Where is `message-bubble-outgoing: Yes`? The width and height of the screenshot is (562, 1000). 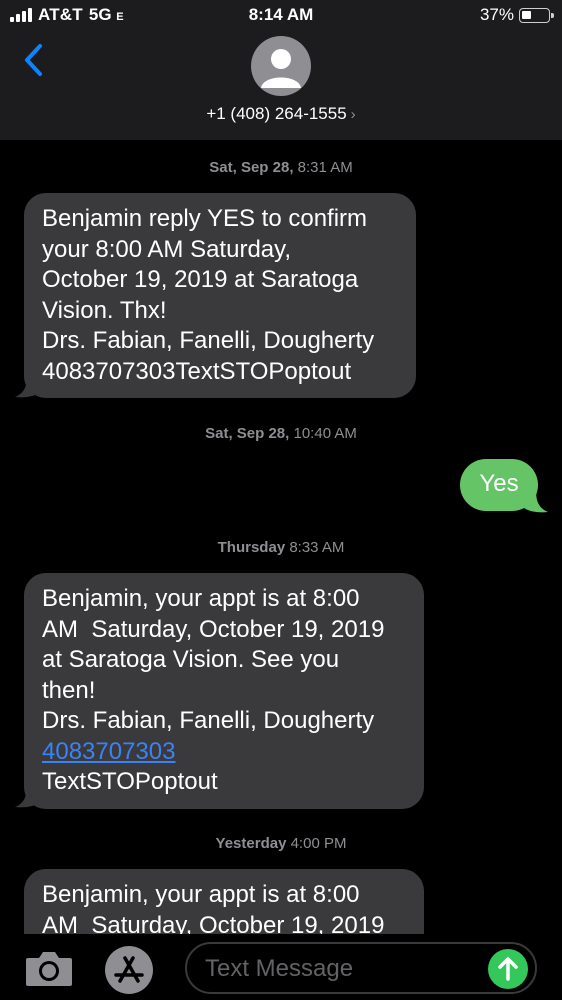
message-bubble-outgoing: Yes is located at coordinates (499, 485).